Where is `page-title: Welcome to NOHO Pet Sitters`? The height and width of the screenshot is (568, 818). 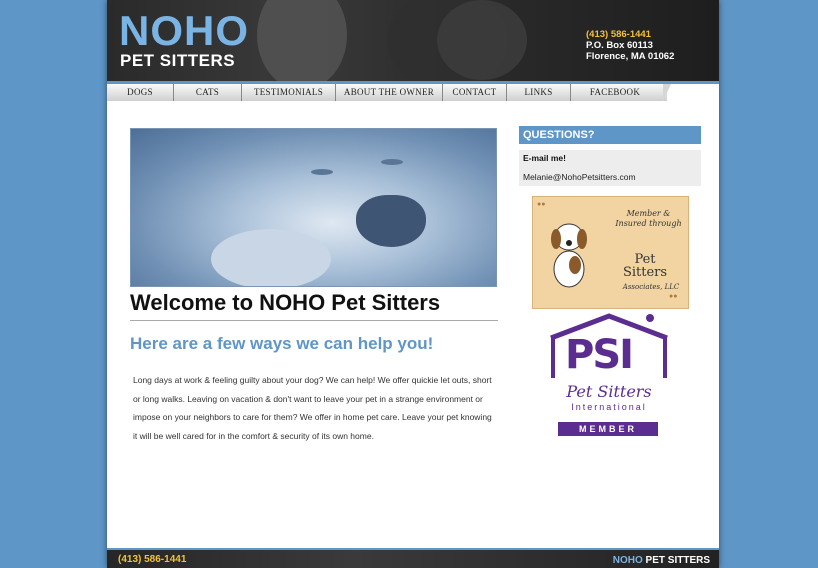 page-title: Welcome to NOHO Pet Sitters is located at coordinates (285, 302).